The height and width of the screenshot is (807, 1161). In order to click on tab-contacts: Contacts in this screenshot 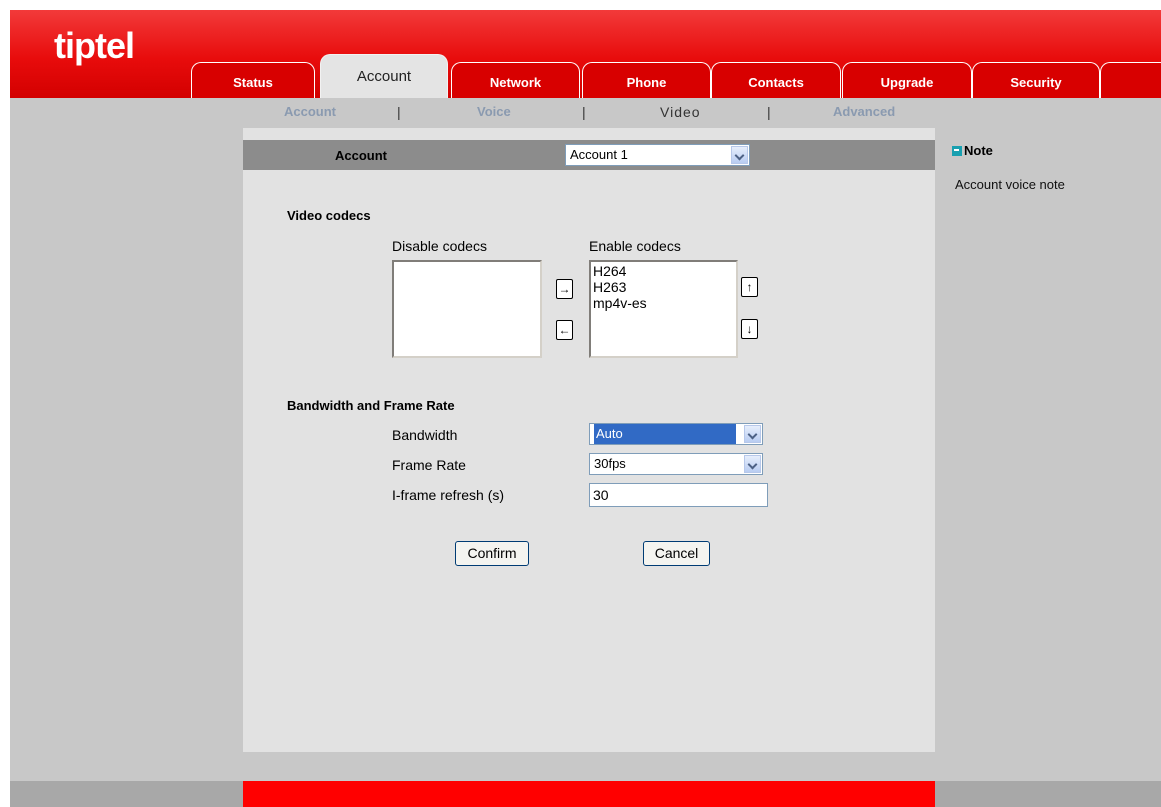, I will do `click(776, 80)`.